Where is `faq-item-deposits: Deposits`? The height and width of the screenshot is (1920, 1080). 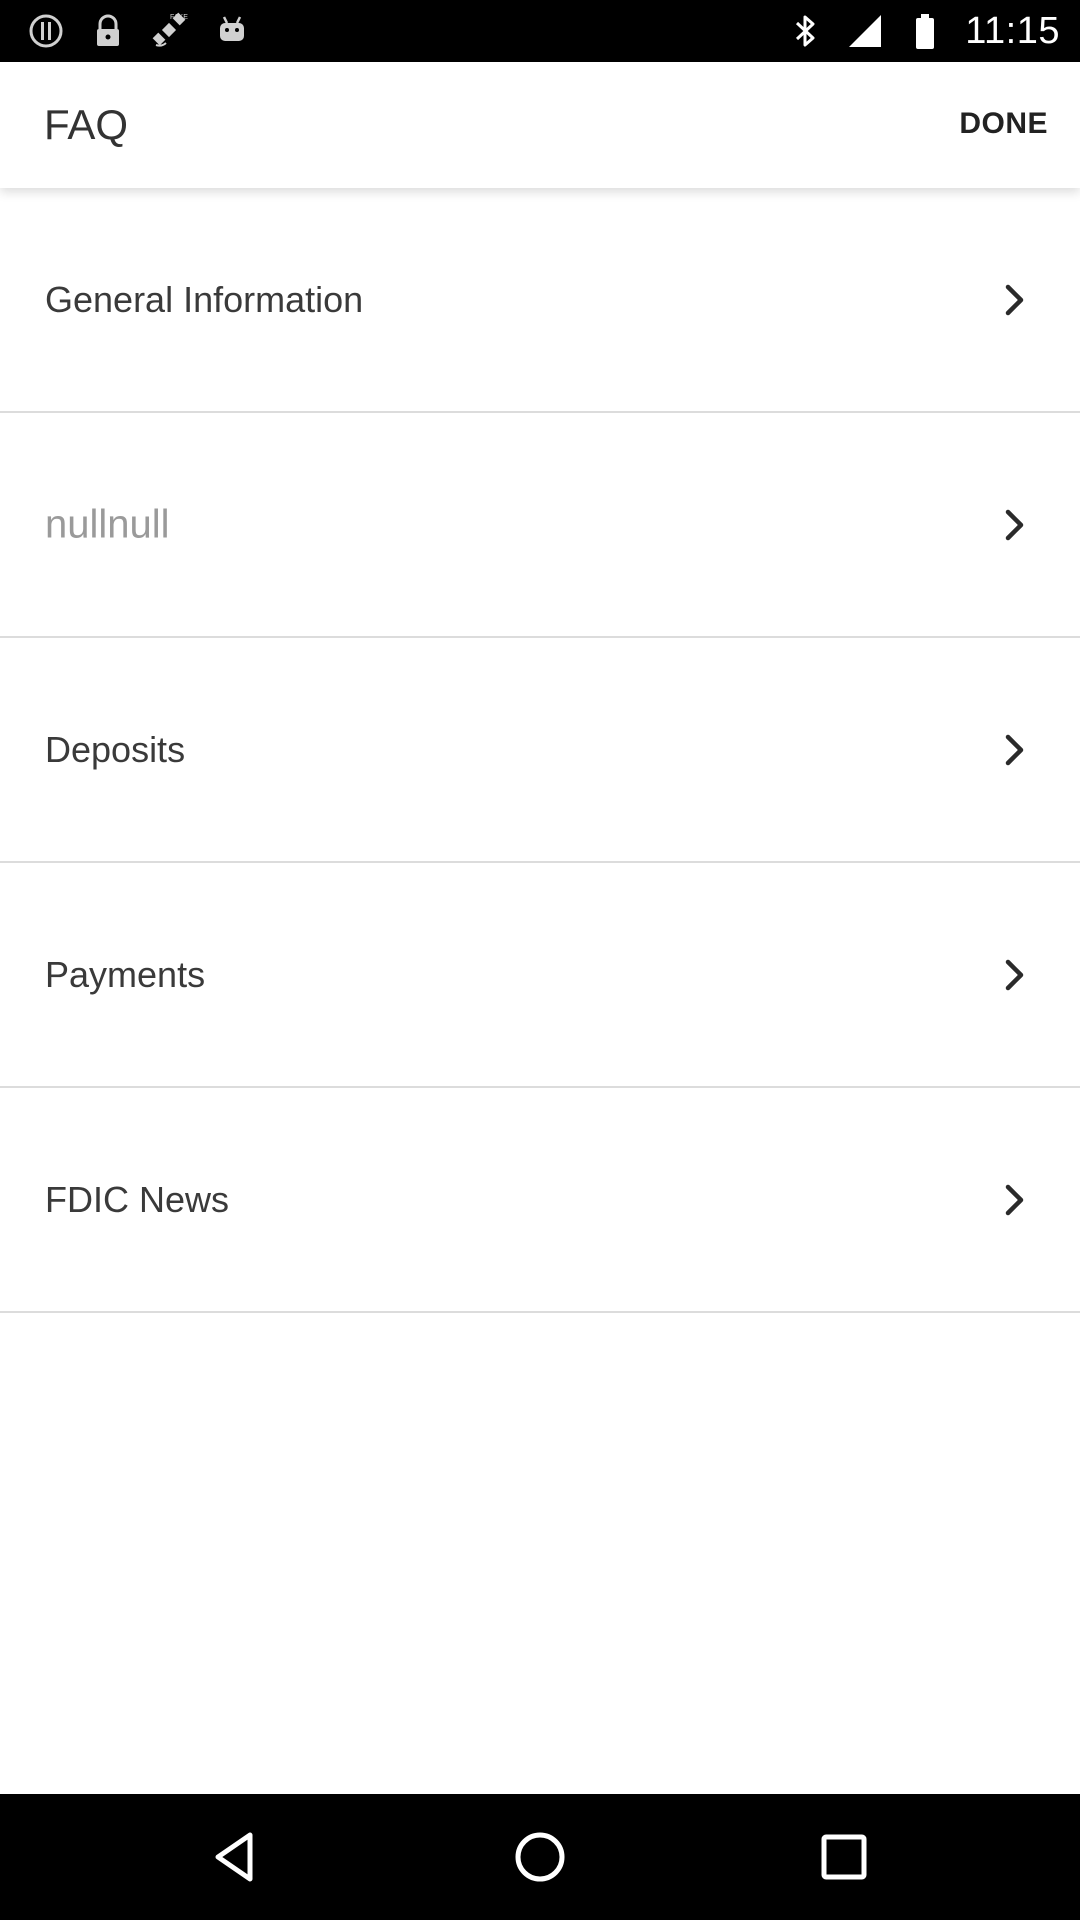 faq-item-deposits: Deposits is located at coordinates (540, 750).